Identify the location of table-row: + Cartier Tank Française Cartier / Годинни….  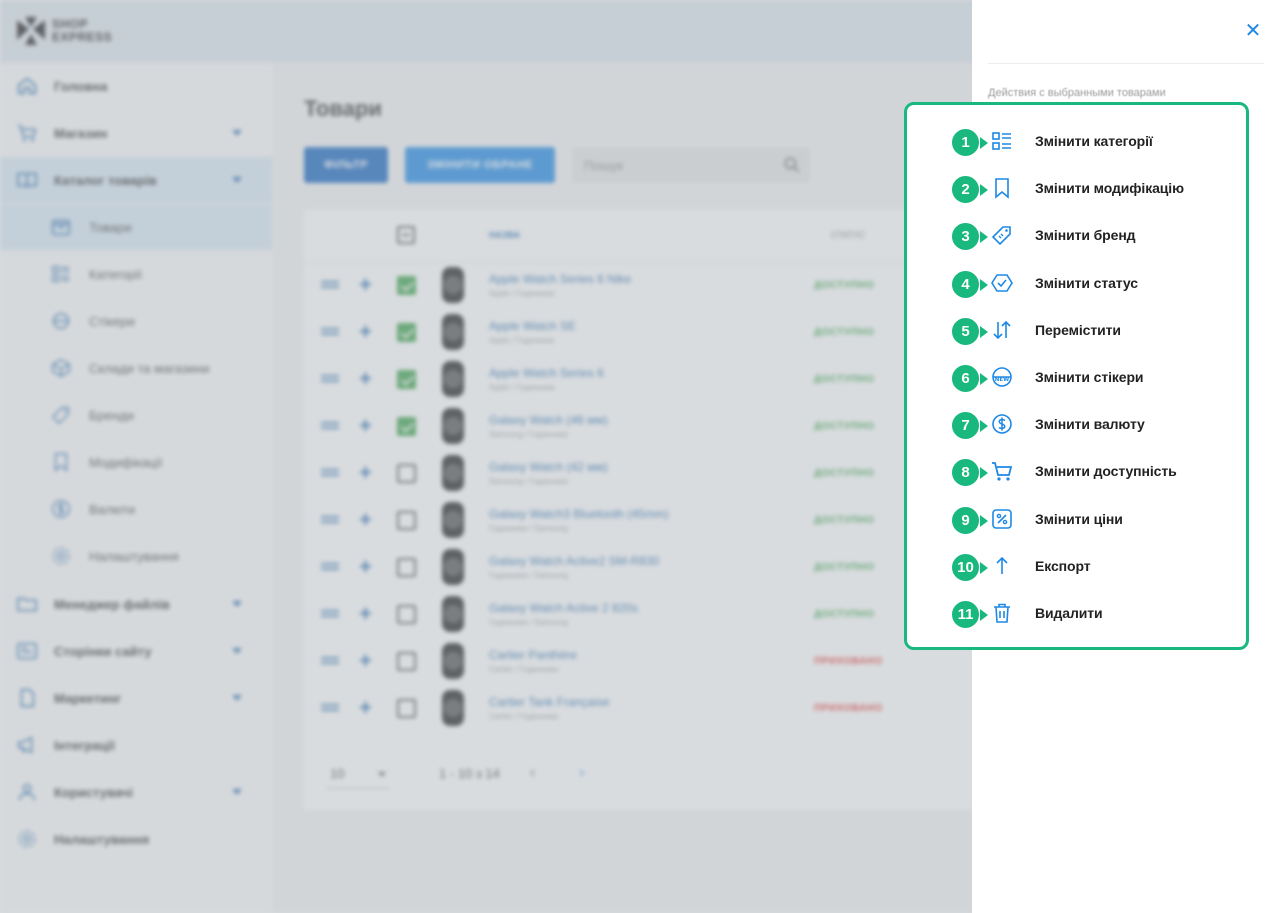
(638, 708).